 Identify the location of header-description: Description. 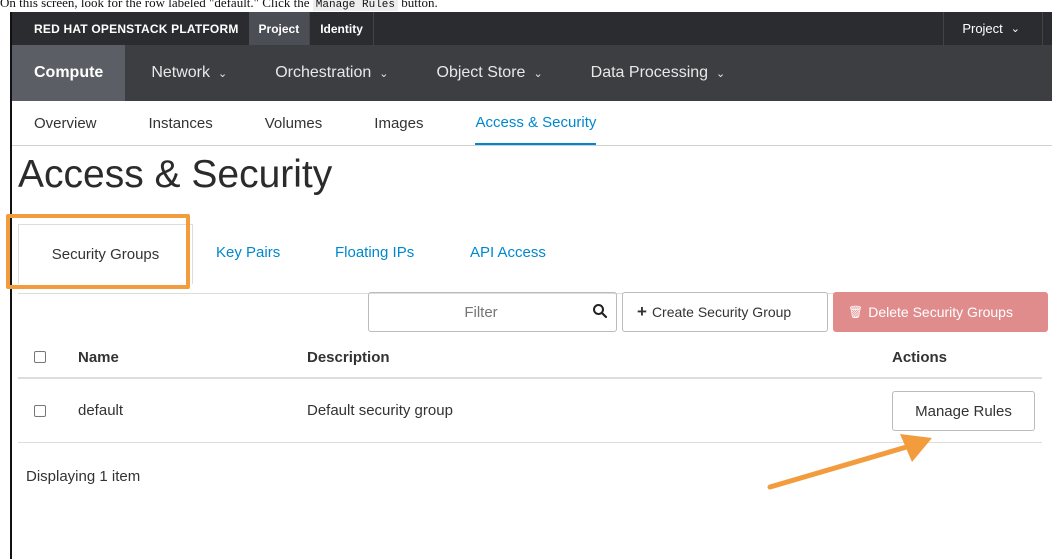
(348, 357).